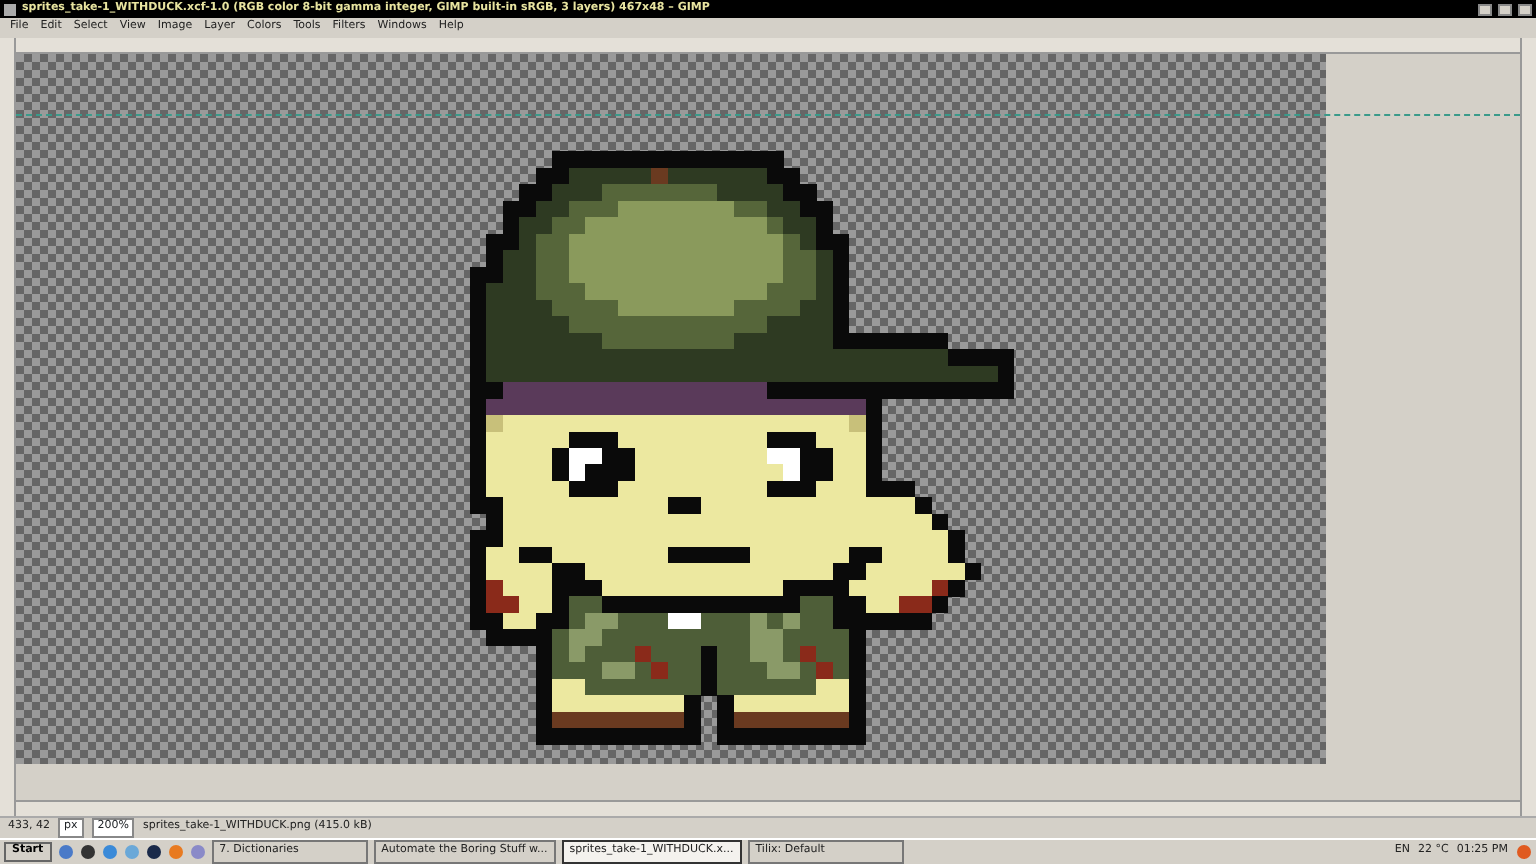  What do you see at coordinates (1525, 9) in the screenshot?
I see `close-button` at bounding box center [1525, 9].